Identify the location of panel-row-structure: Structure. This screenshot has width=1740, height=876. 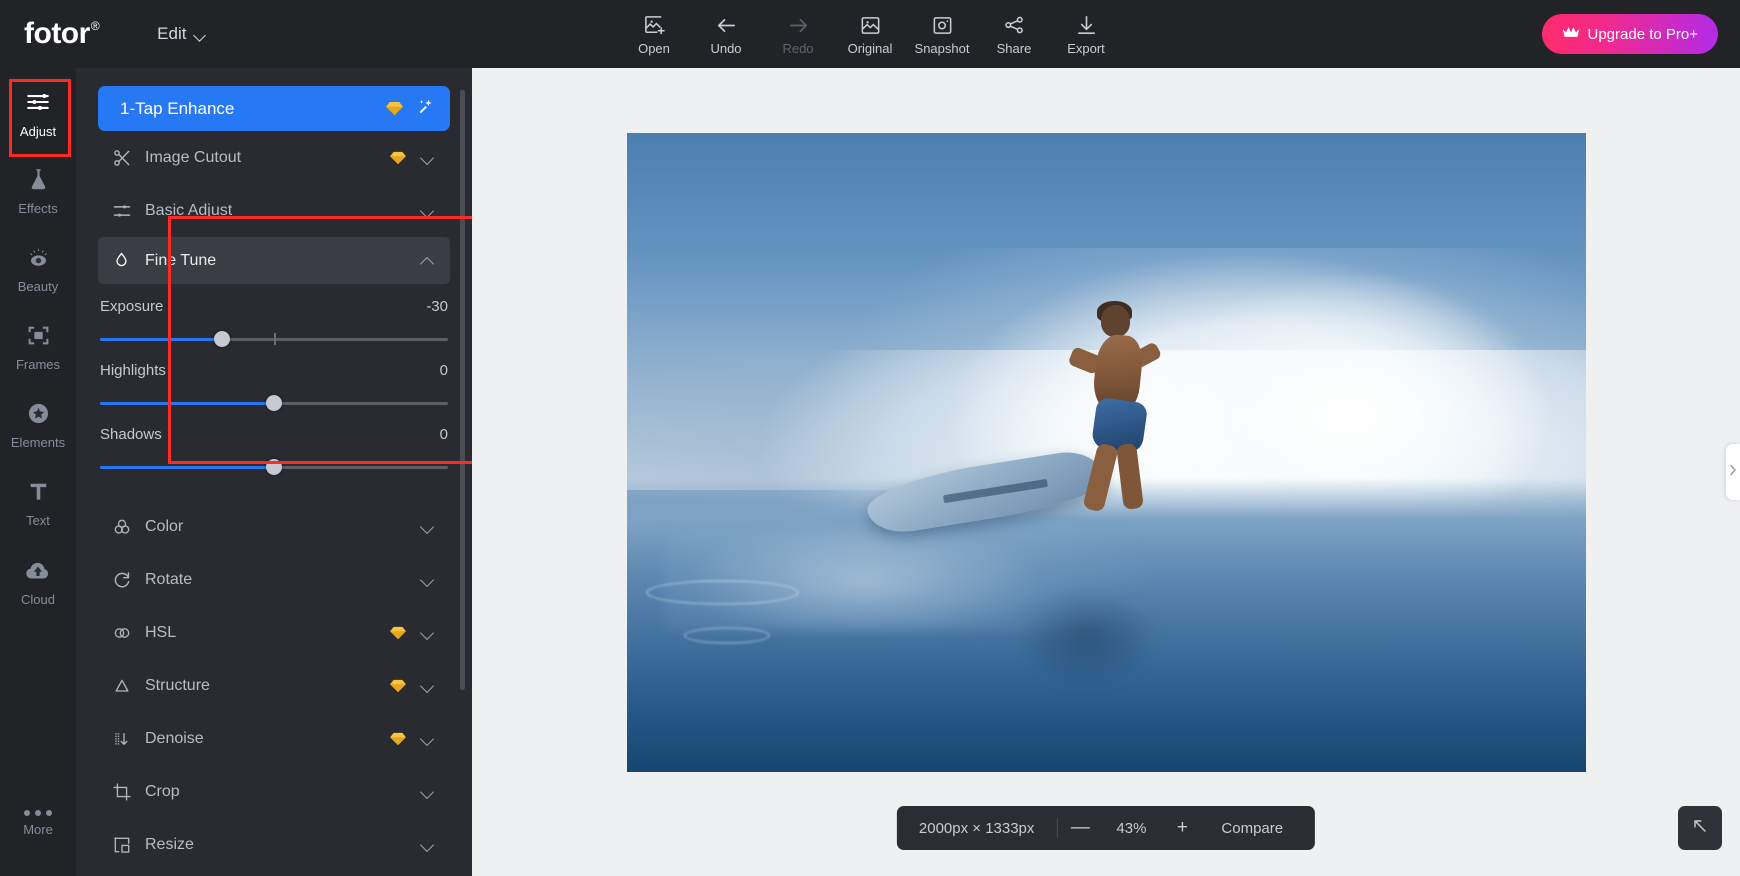
(274, 685).